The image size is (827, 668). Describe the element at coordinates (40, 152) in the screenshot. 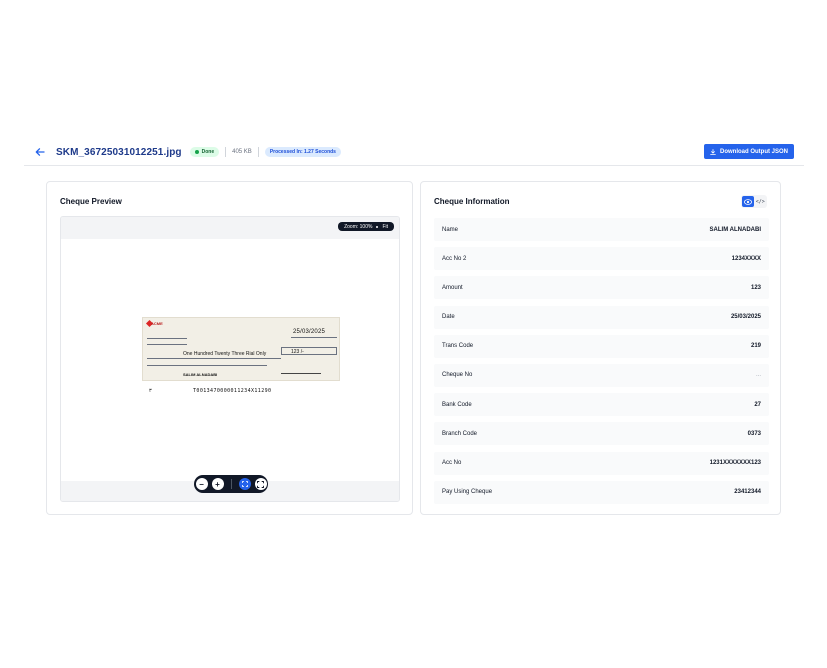

I see `back-arrow-icon` at that location.